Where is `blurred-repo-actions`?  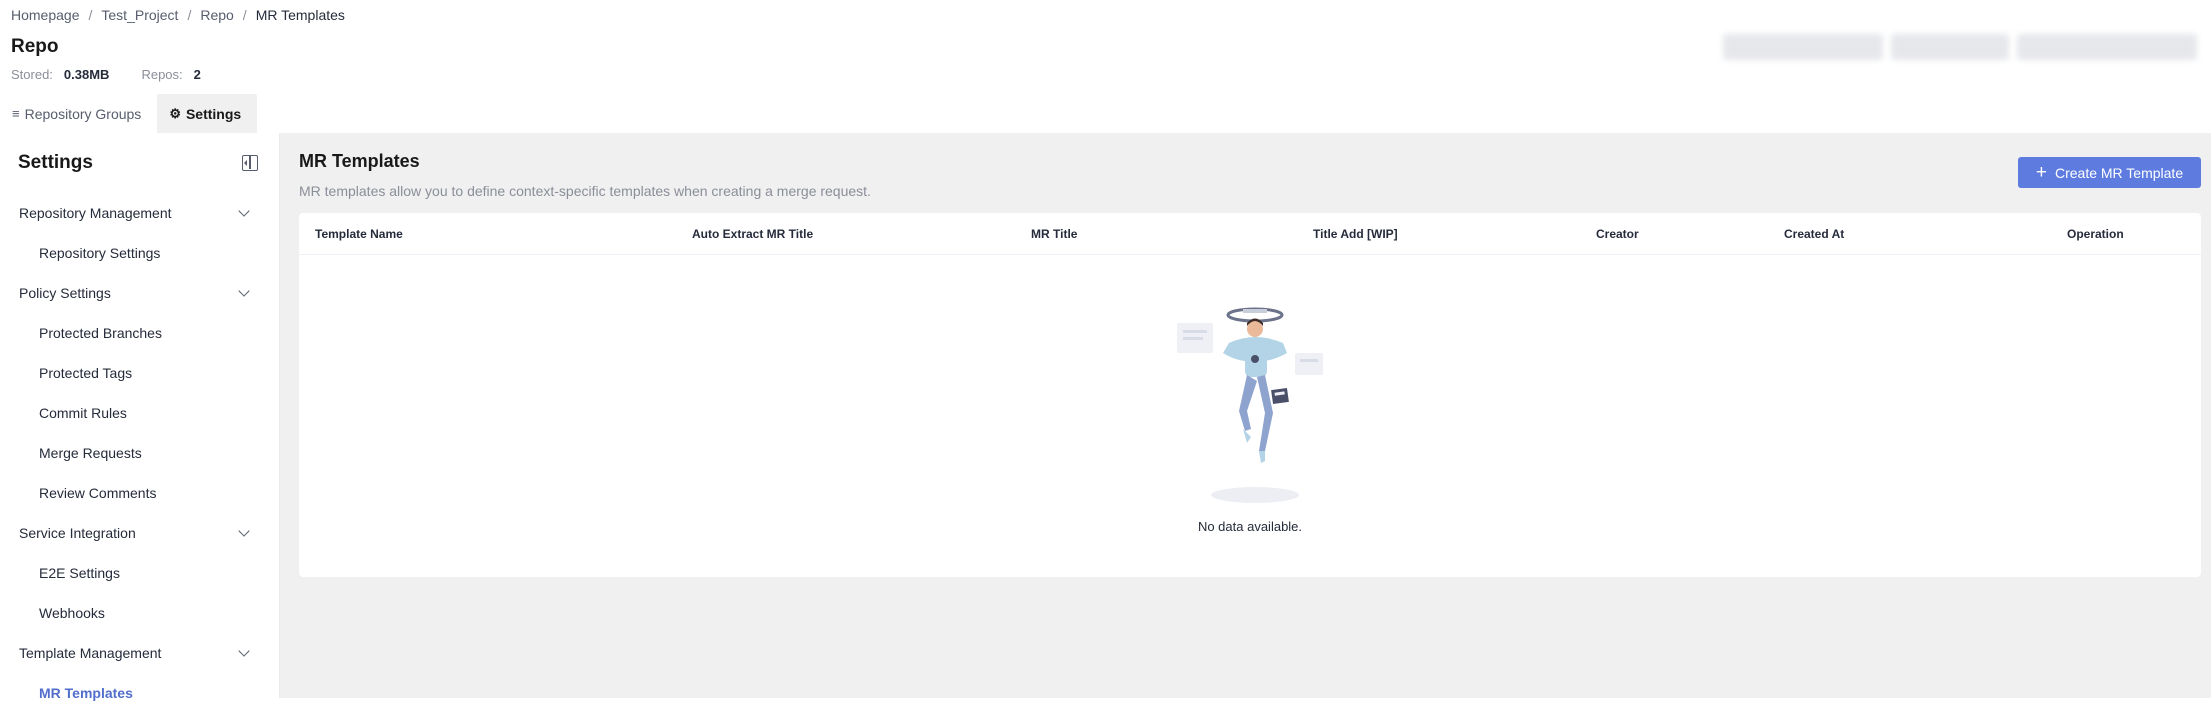 blurred-repo-actions is located at coordinates (1960, 47).